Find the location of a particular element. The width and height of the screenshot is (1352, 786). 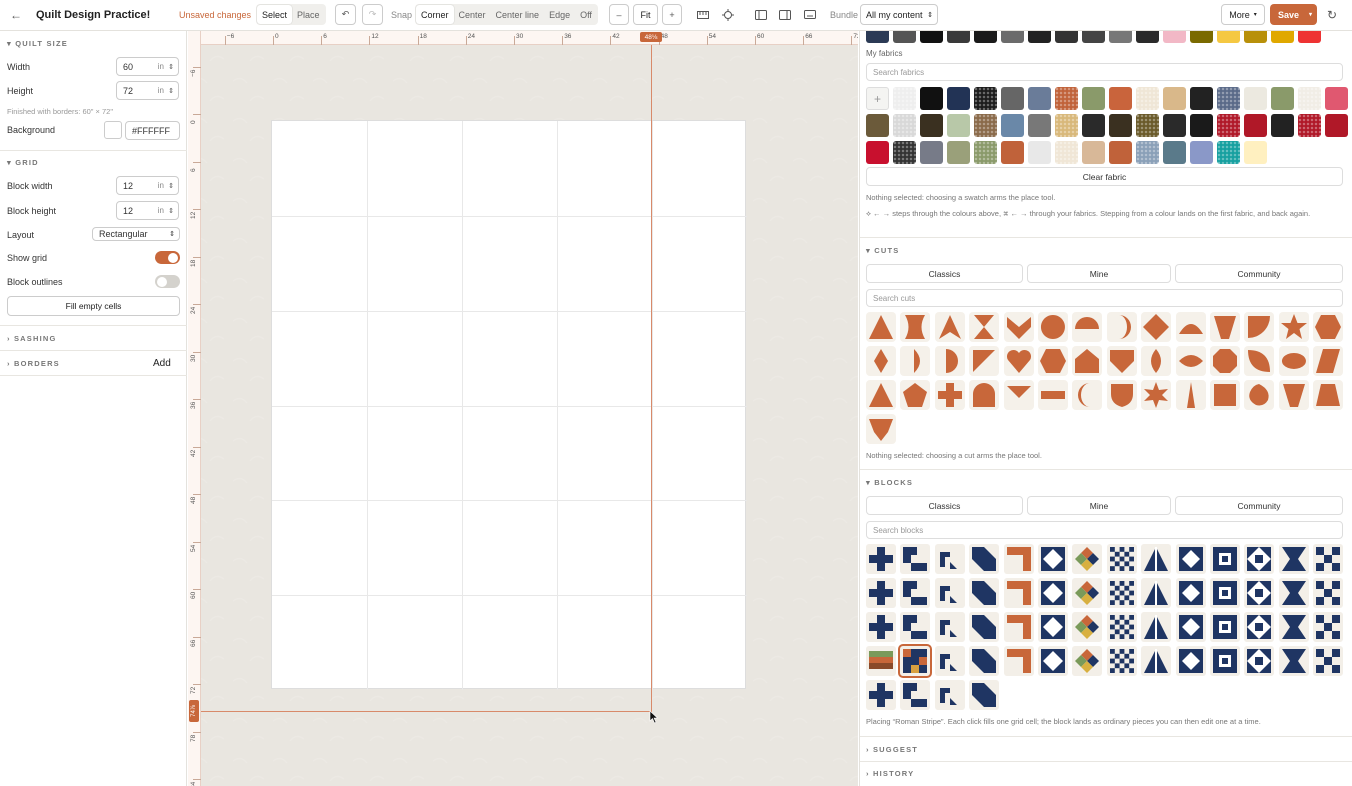

blocks-tab-mine: Mine is located at coordinates (1099, 505).